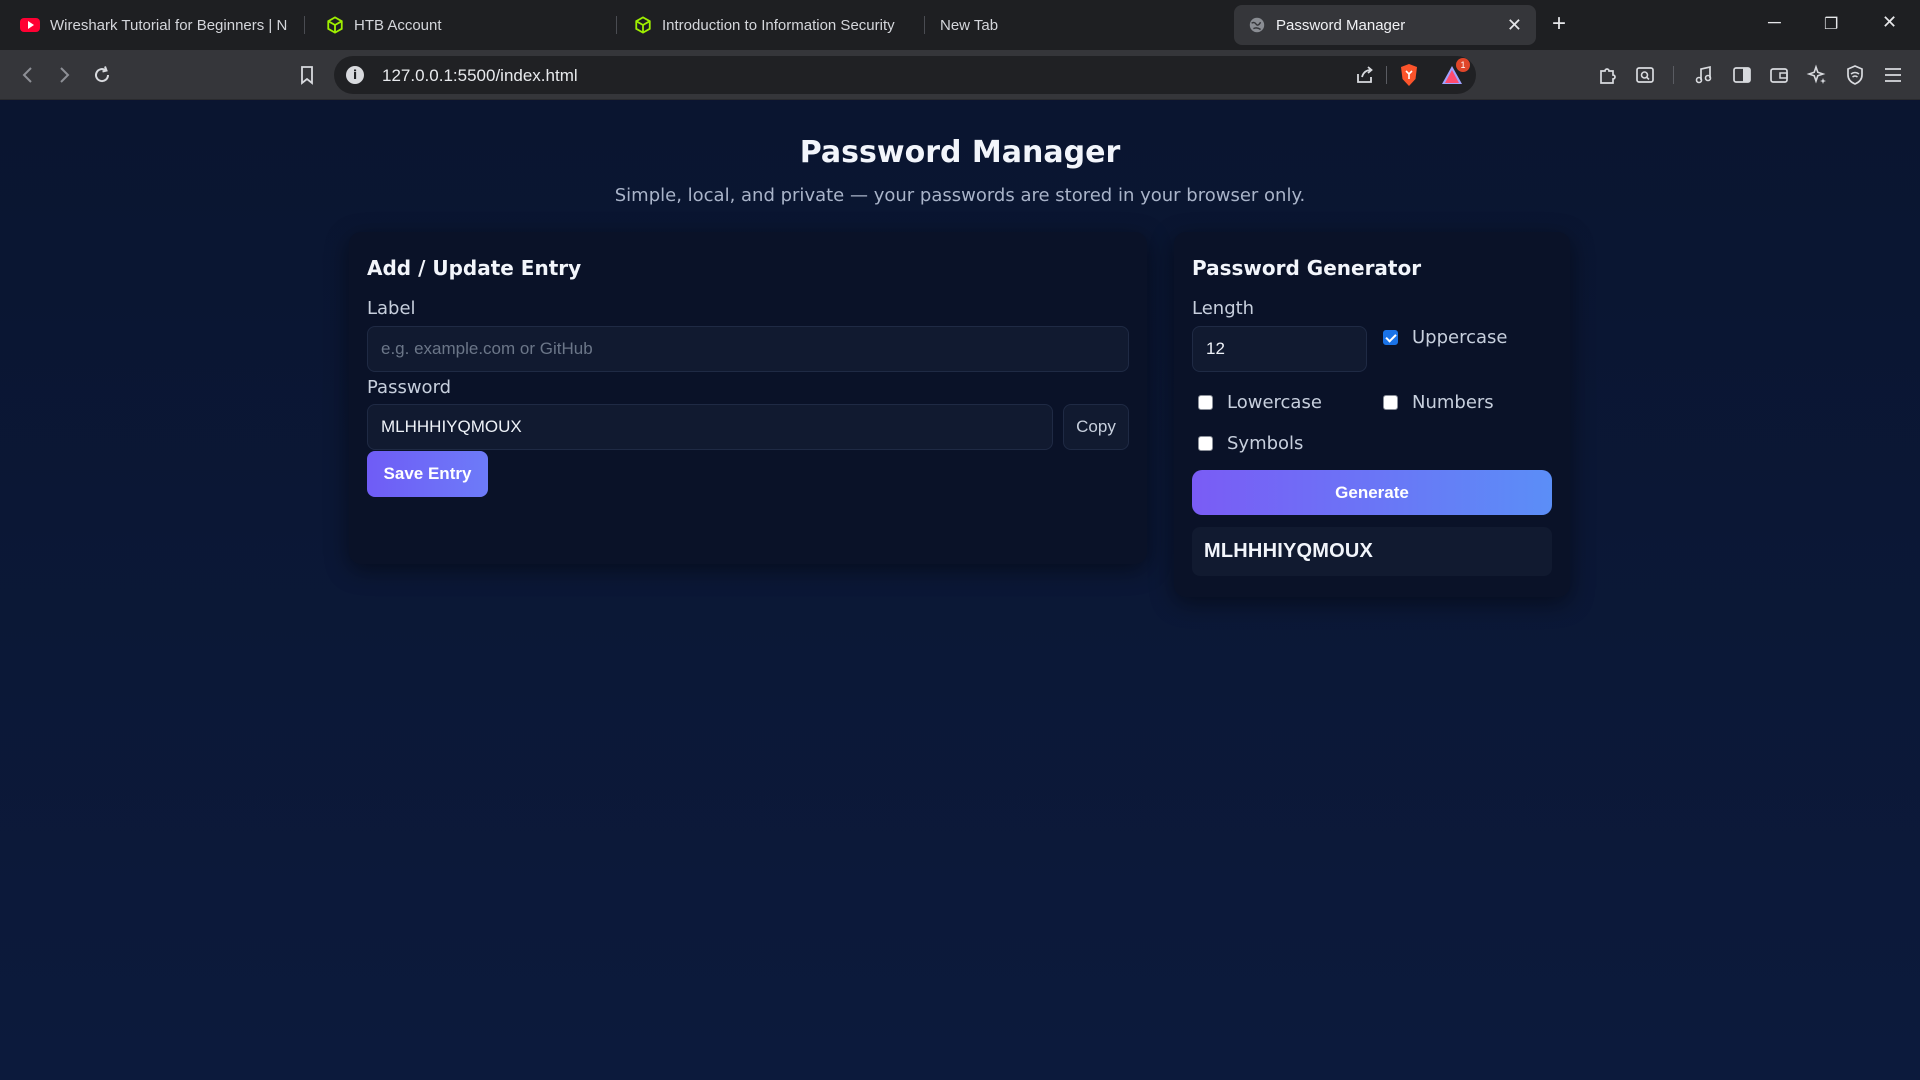 Image resolution: width=1920 pixels, height=1080 pixels. Describe the element at coordinates (1855, 75) in the screenshot. I see `vpn-shield-icon` at that location.